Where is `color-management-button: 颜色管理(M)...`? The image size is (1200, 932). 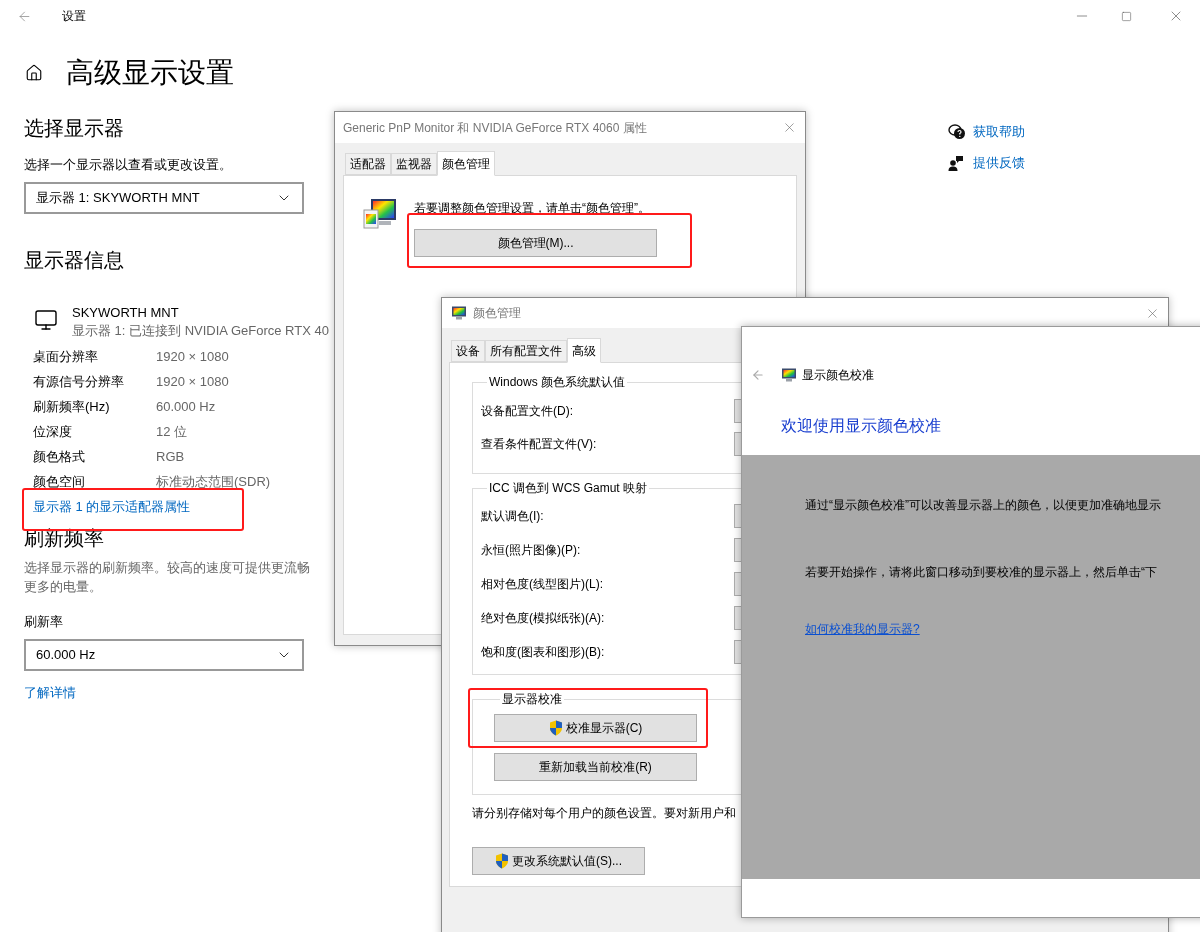
color-management-button: 颜色管理(M)... is located at coordinates (535, 243).